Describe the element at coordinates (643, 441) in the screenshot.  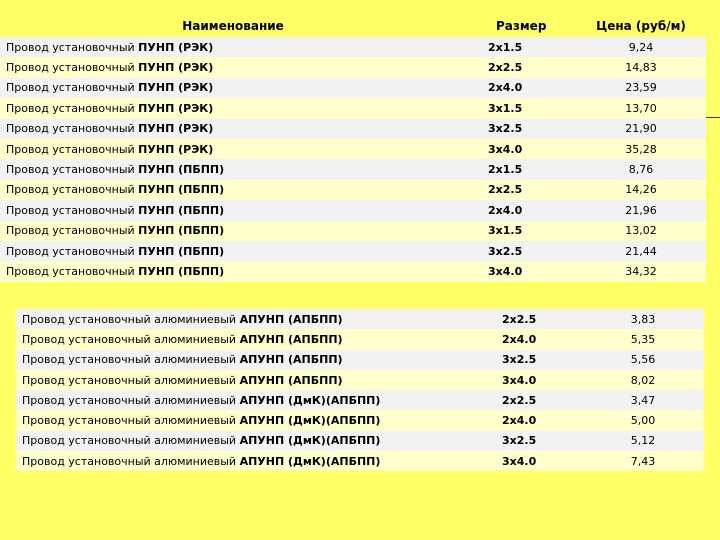
I see `product-price: 5,12` at that location.